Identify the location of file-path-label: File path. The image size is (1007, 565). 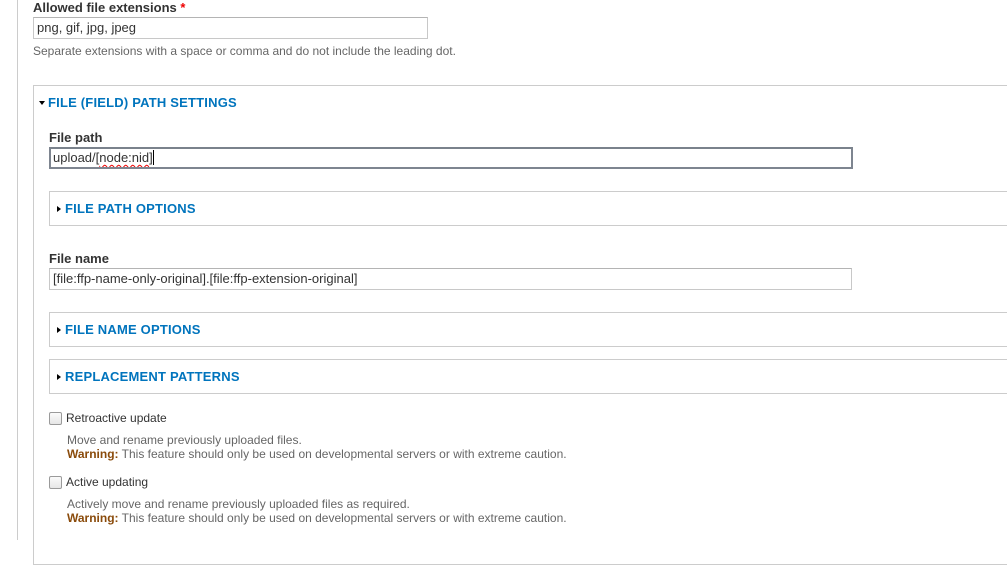
(76, 137).